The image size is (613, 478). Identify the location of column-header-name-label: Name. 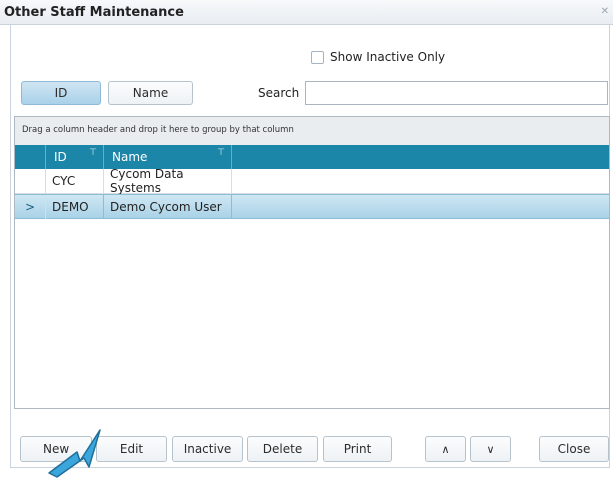
(130, 157).